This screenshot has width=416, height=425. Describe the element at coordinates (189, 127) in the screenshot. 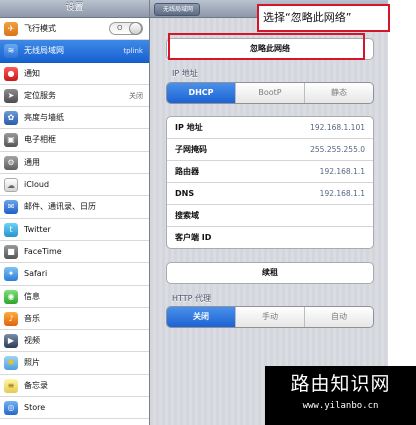

I see `row-key: IP 地址` at that location.